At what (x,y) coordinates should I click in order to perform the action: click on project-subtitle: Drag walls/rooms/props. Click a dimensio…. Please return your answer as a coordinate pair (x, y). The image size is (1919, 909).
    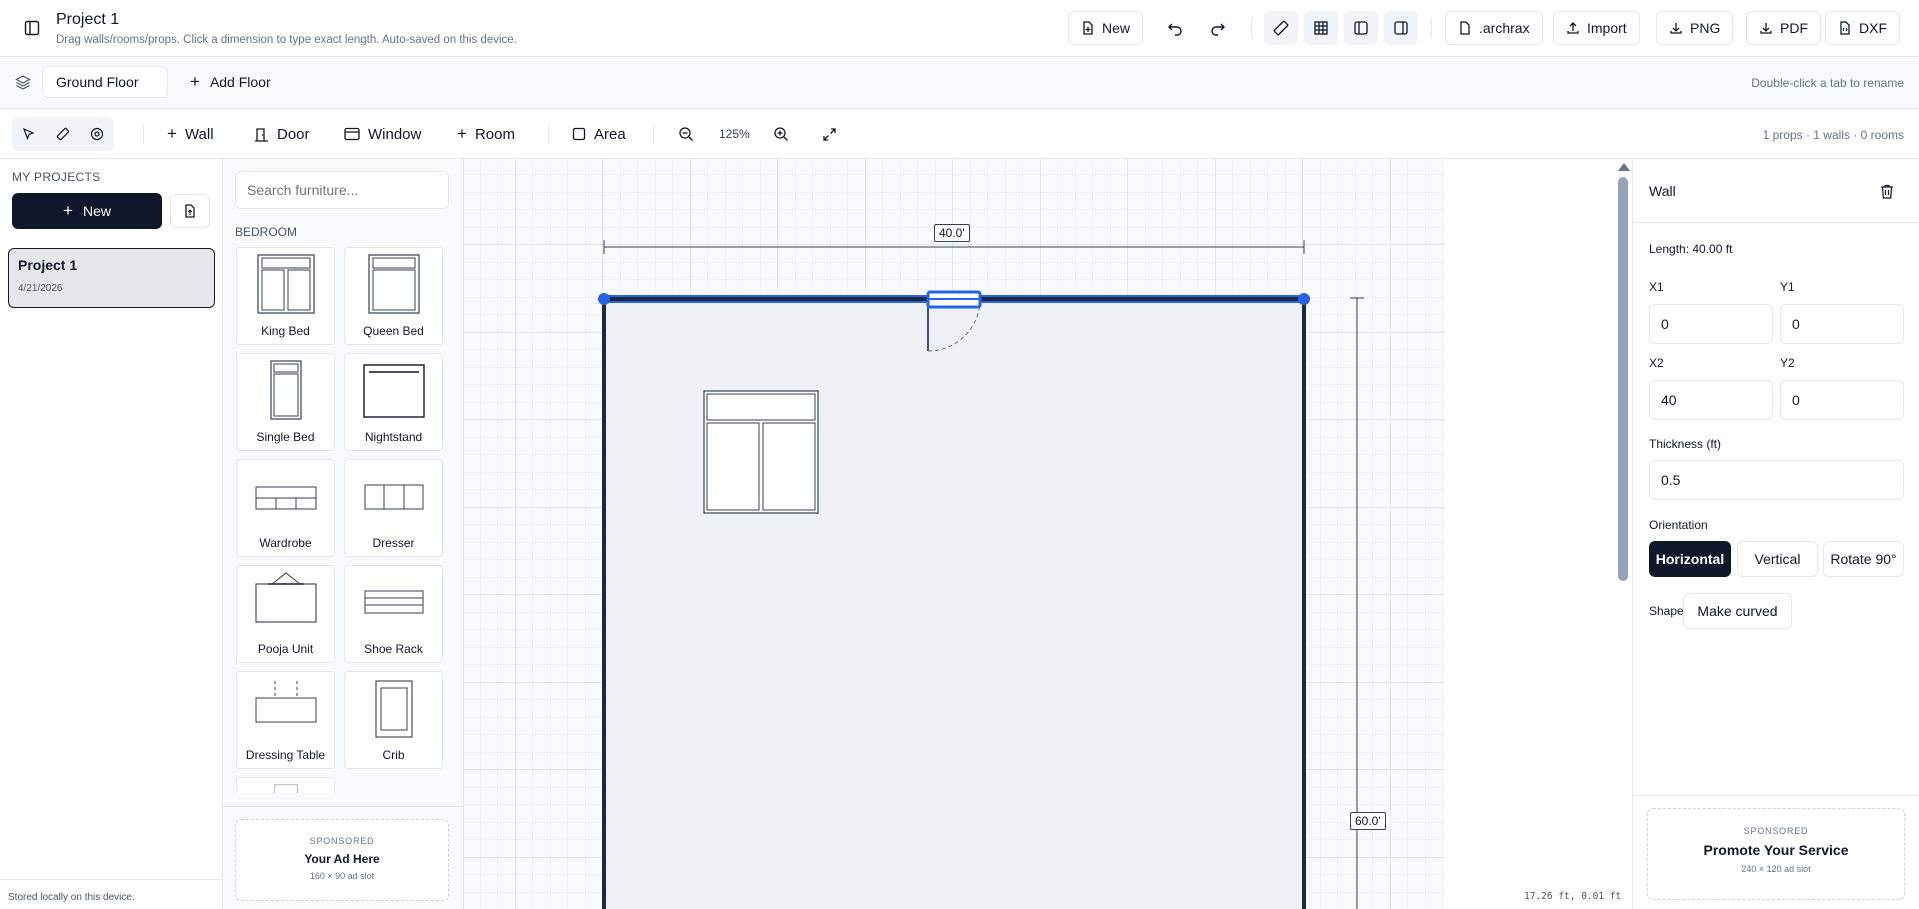
    Looking at the image, I should click on (286, 40).